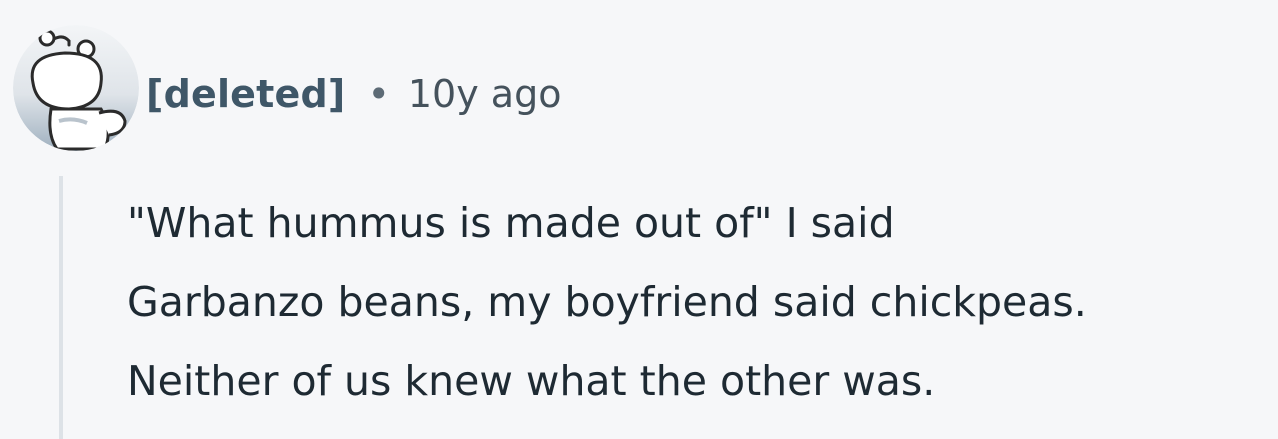  I want to click on avatar, so click(76, 88).